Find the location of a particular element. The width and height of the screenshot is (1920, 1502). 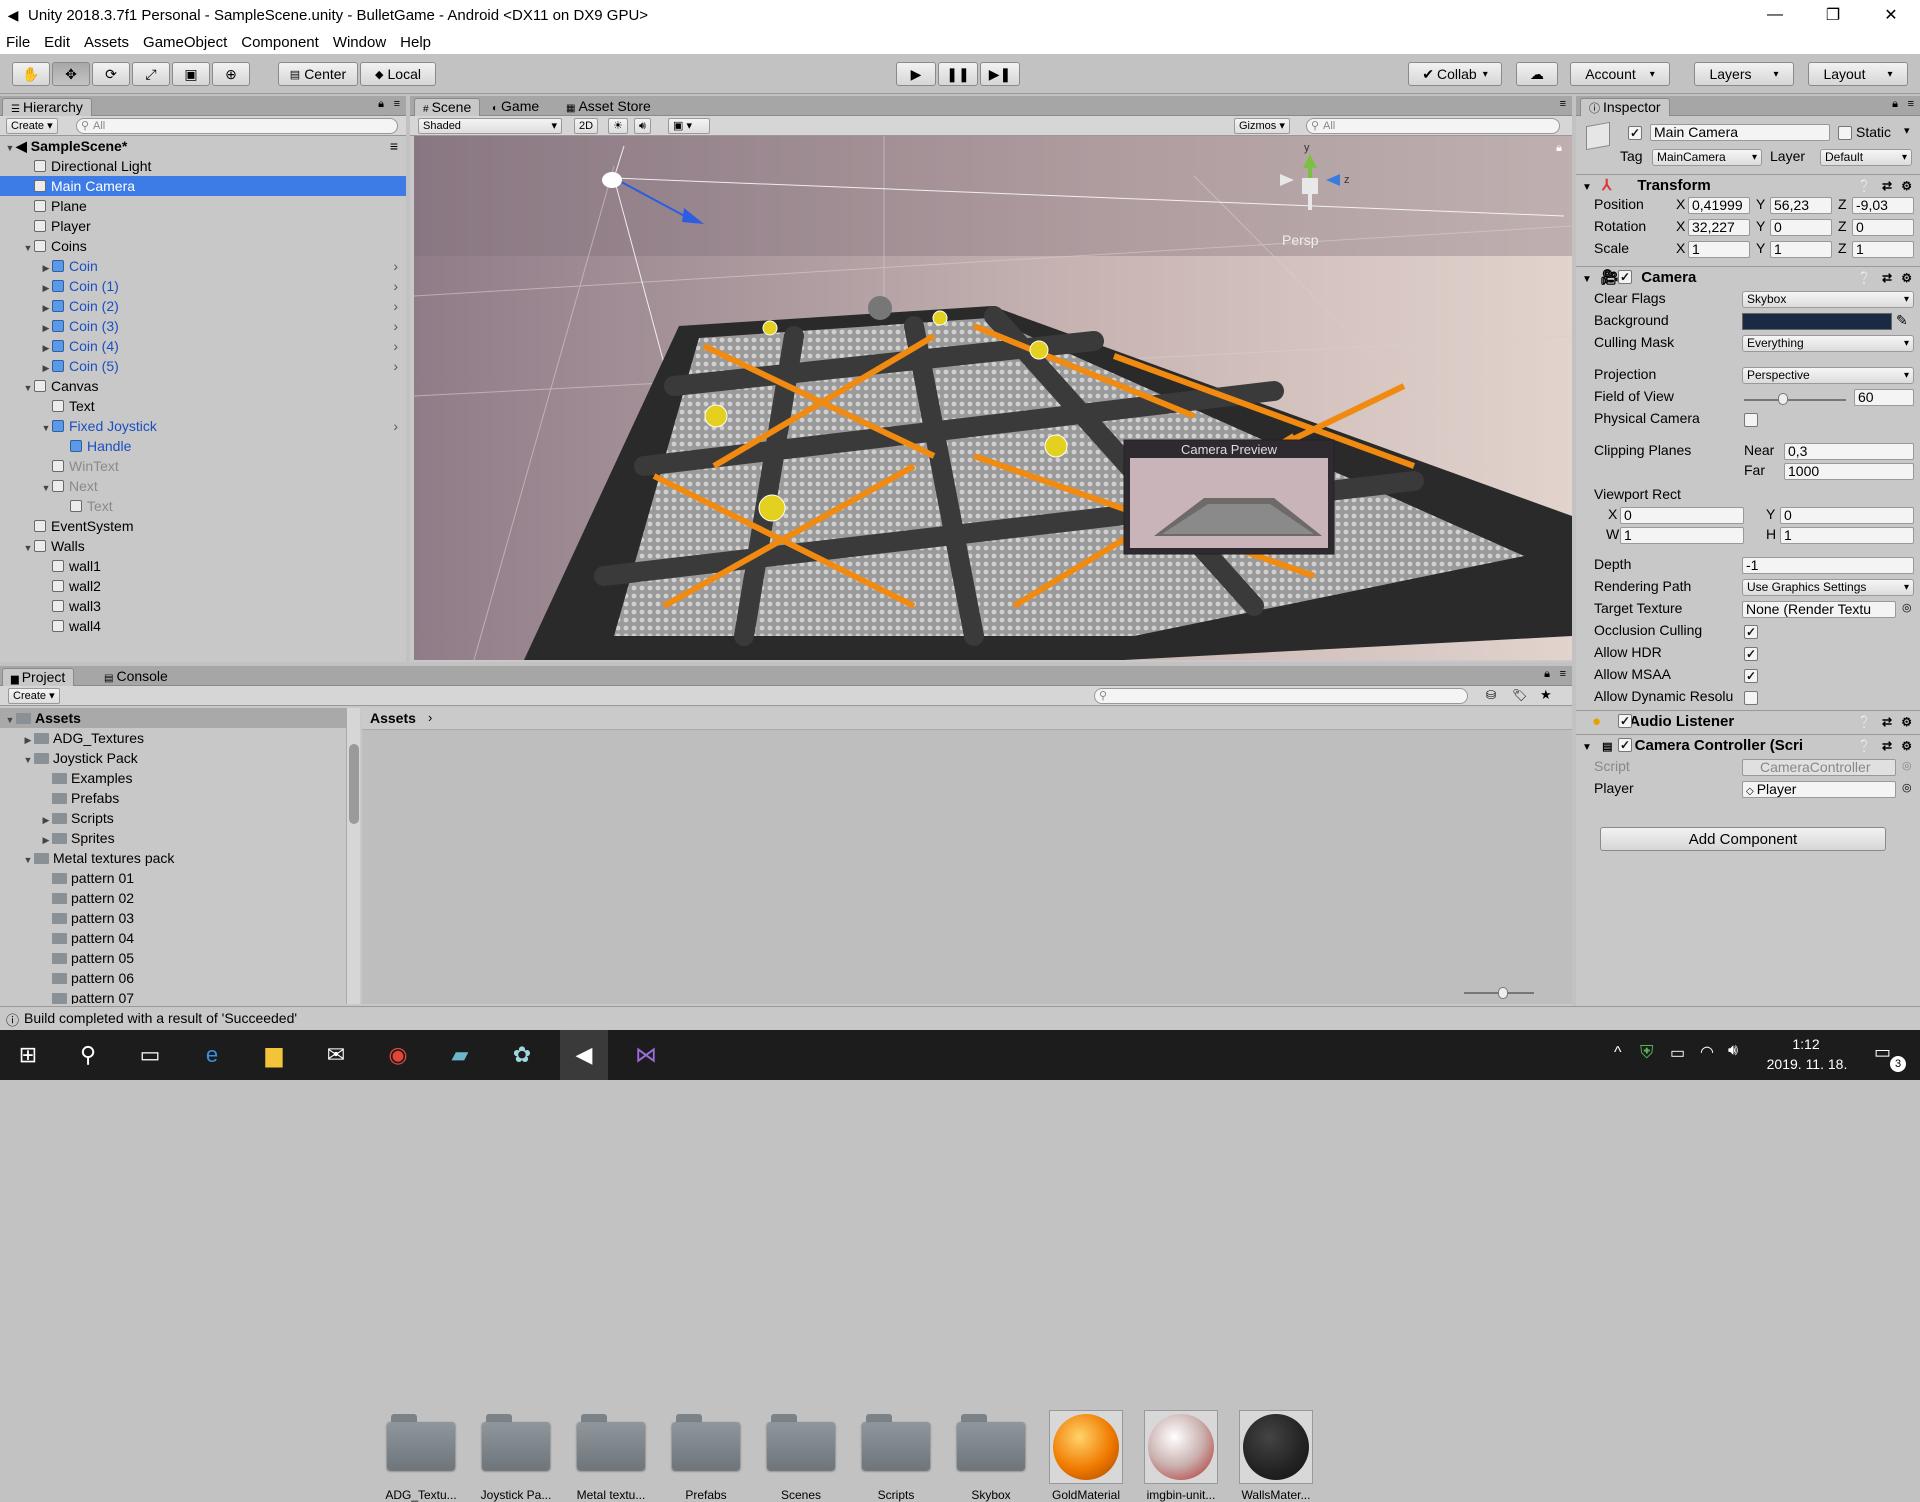

project-tree-item: ▶ Sprites is located at coordinates (173, 838).